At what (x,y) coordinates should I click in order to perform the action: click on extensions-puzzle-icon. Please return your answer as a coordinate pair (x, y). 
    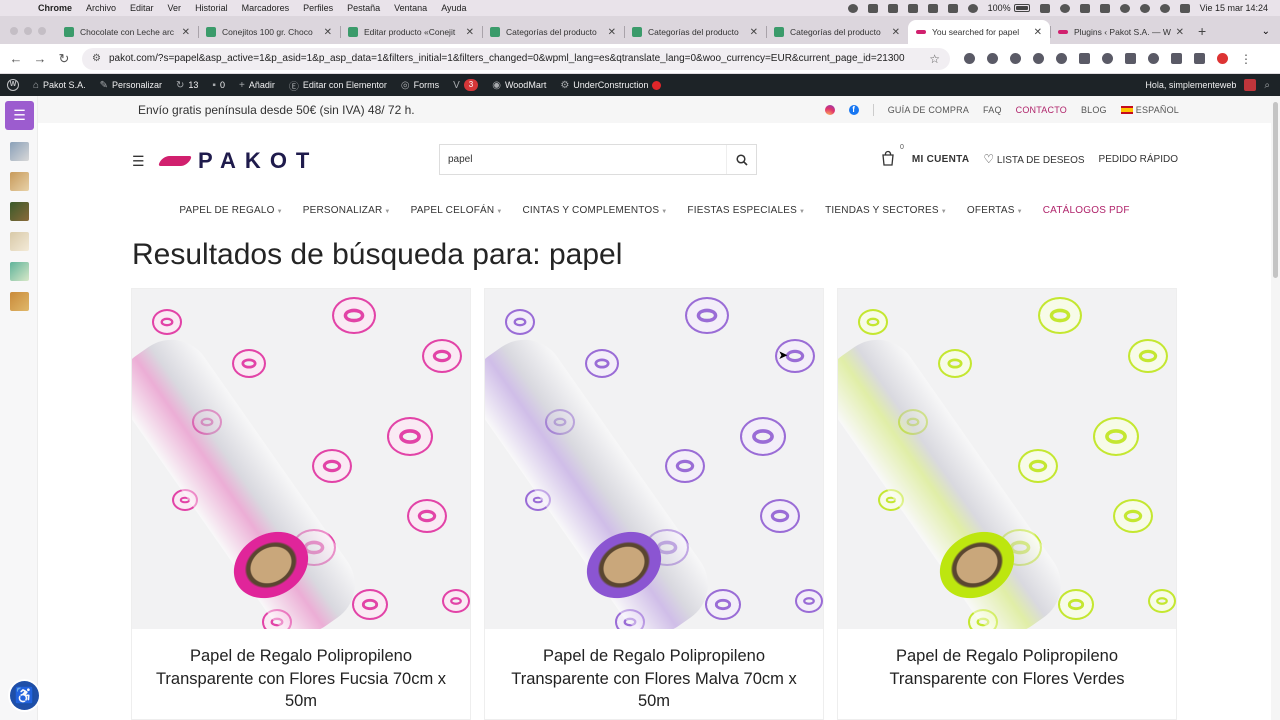
    Looking at the image, I should click on (1176, 58).